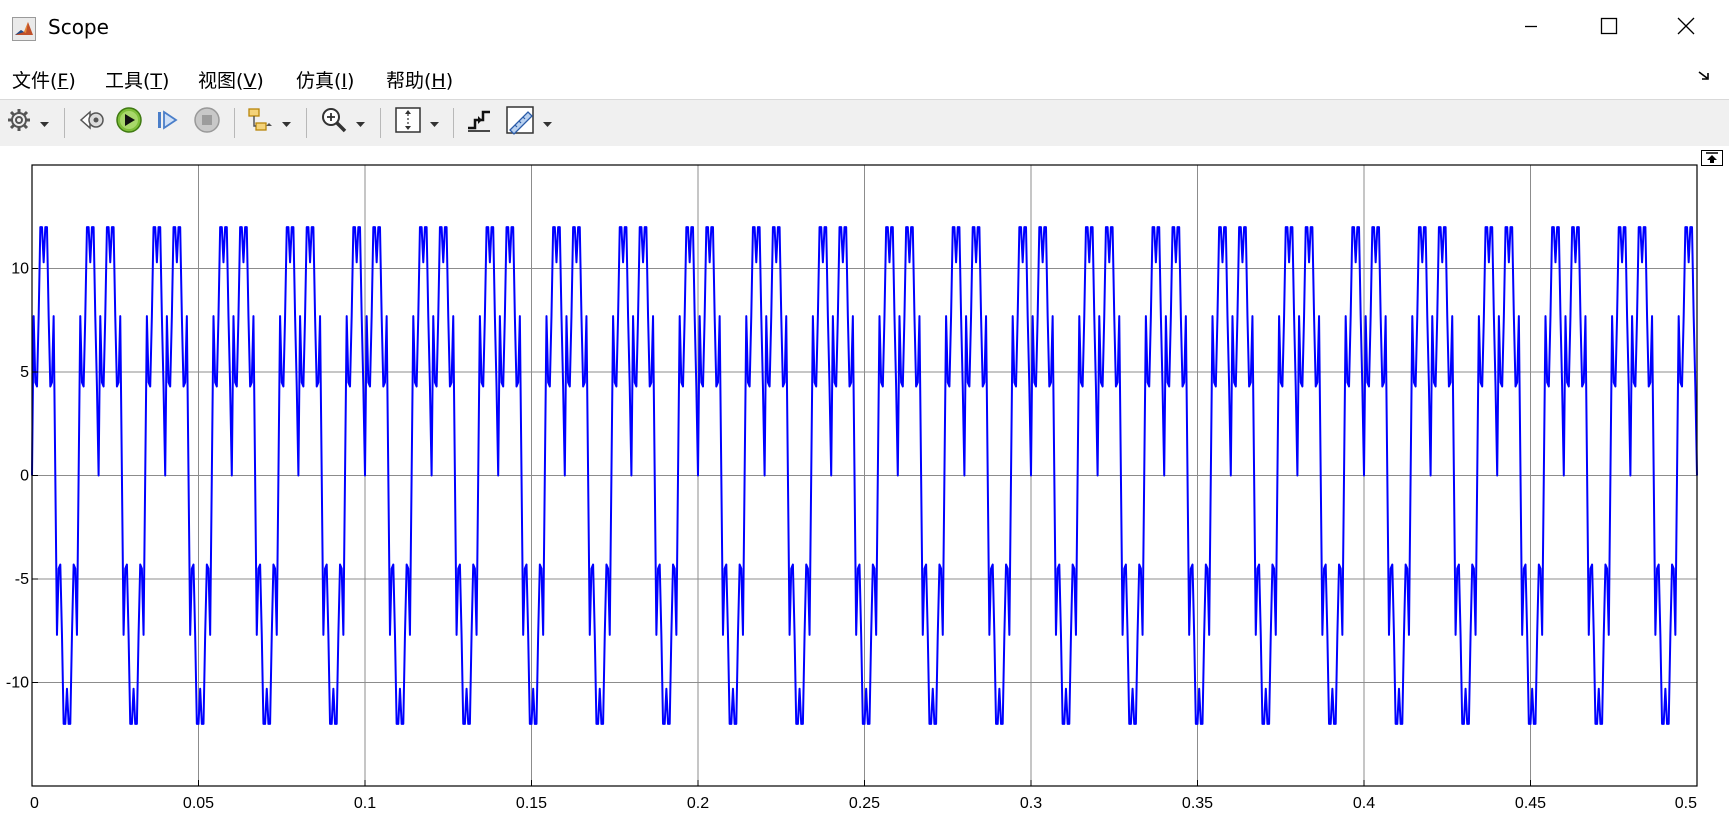 The height and width of the screenshot is (813, 1729). I want to click on step-forward-icon, so click(168, 122).